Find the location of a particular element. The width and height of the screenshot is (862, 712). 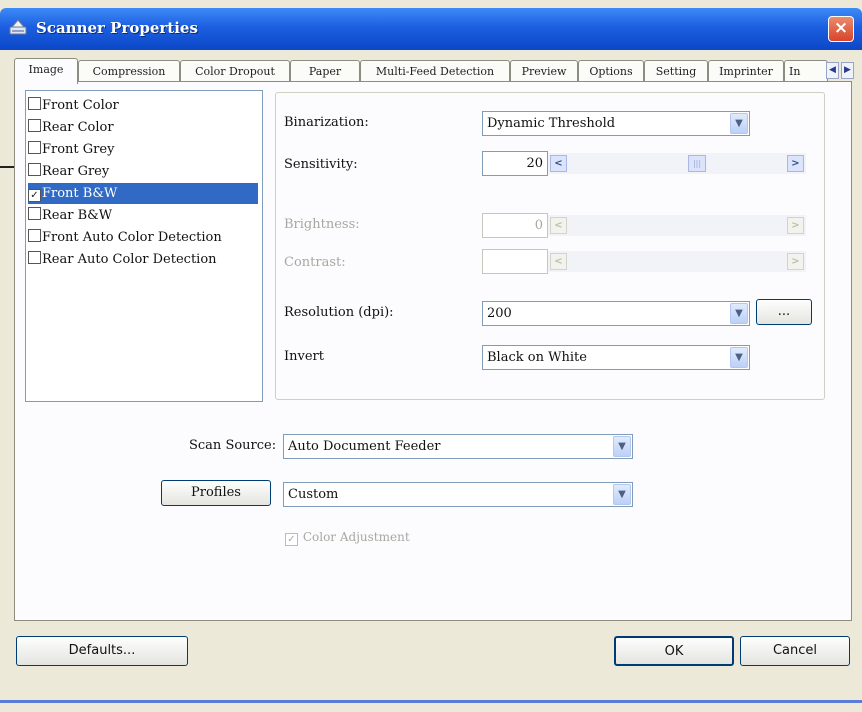

tab-image: Image is located at coordinates (46, 71).